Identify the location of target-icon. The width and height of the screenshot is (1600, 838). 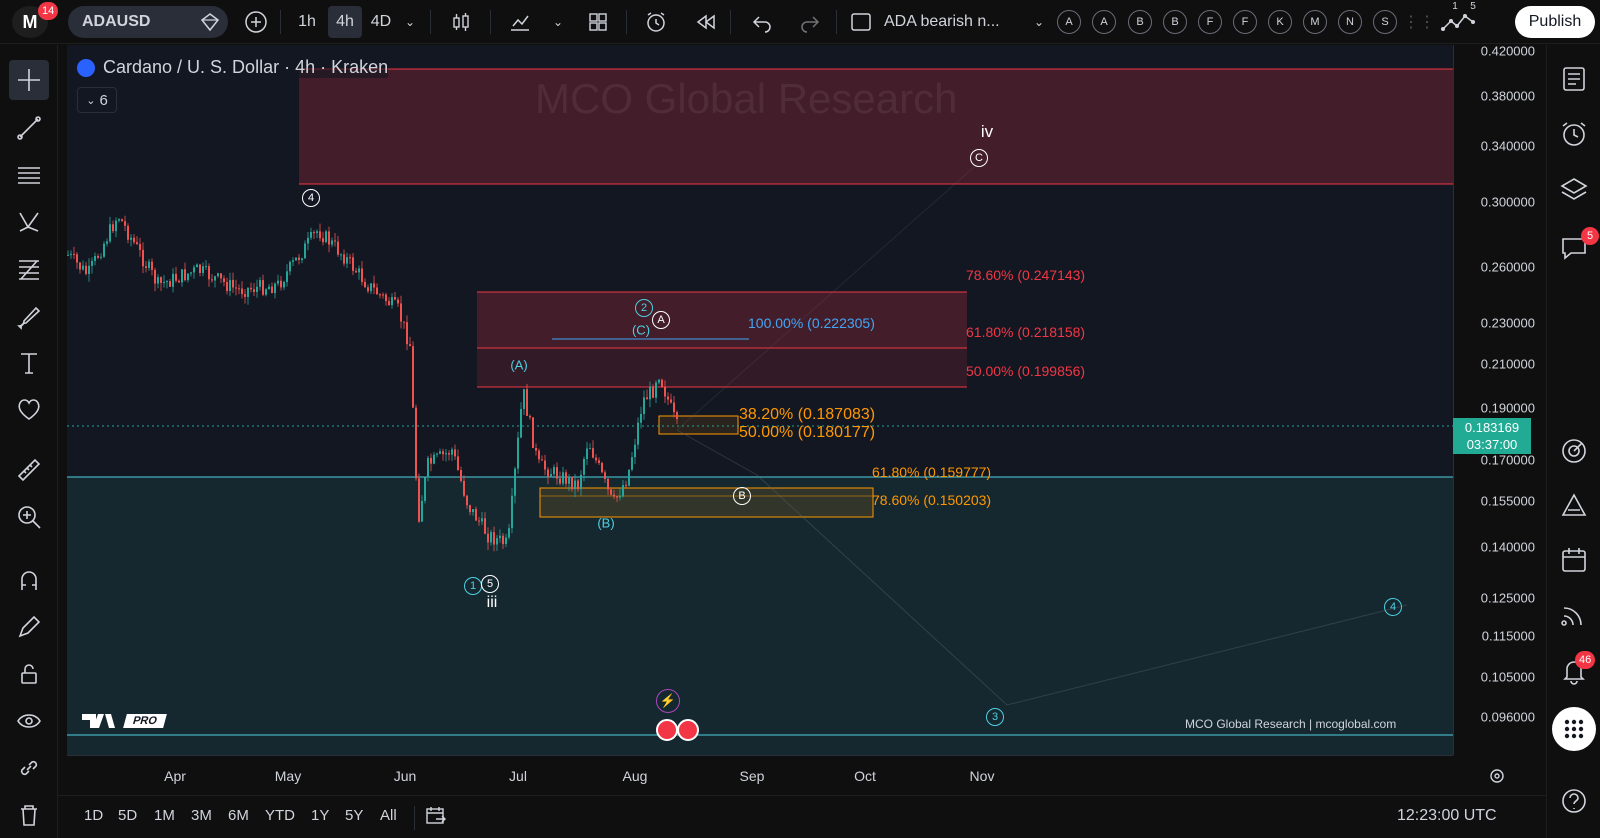
(1574, 451).